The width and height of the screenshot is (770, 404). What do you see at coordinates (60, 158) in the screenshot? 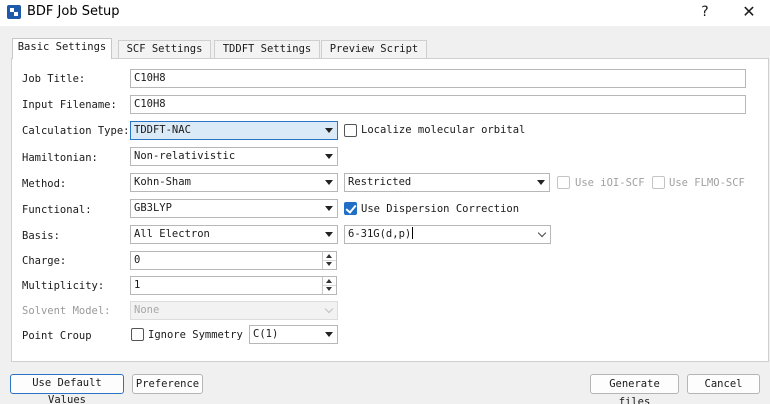
I see `hamiltonian-label: Hamiltonian:` at bounding box center [60, 158].